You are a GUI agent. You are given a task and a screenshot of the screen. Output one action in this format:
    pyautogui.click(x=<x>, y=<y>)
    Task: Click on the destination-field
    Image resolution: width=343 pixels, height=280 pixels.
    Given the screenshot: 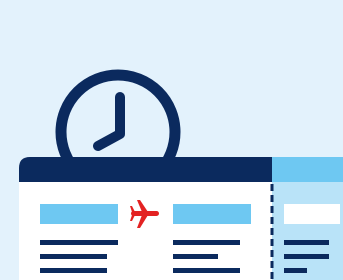 What is the action you would take?
    pyautogui.click(x=212, y=214)
    